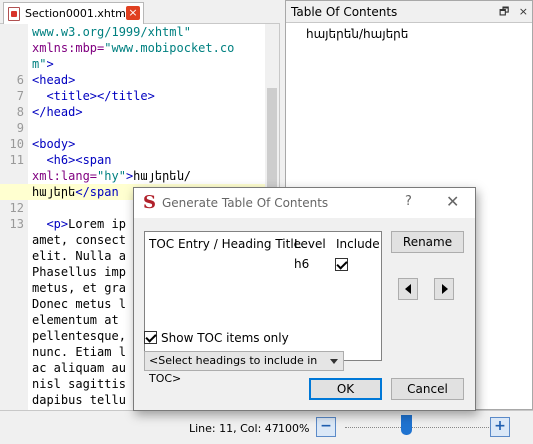  Describe the element at coordinates (169, 48) in the screenshot. I see `code-token: "www.mobipocket.co` at that location.